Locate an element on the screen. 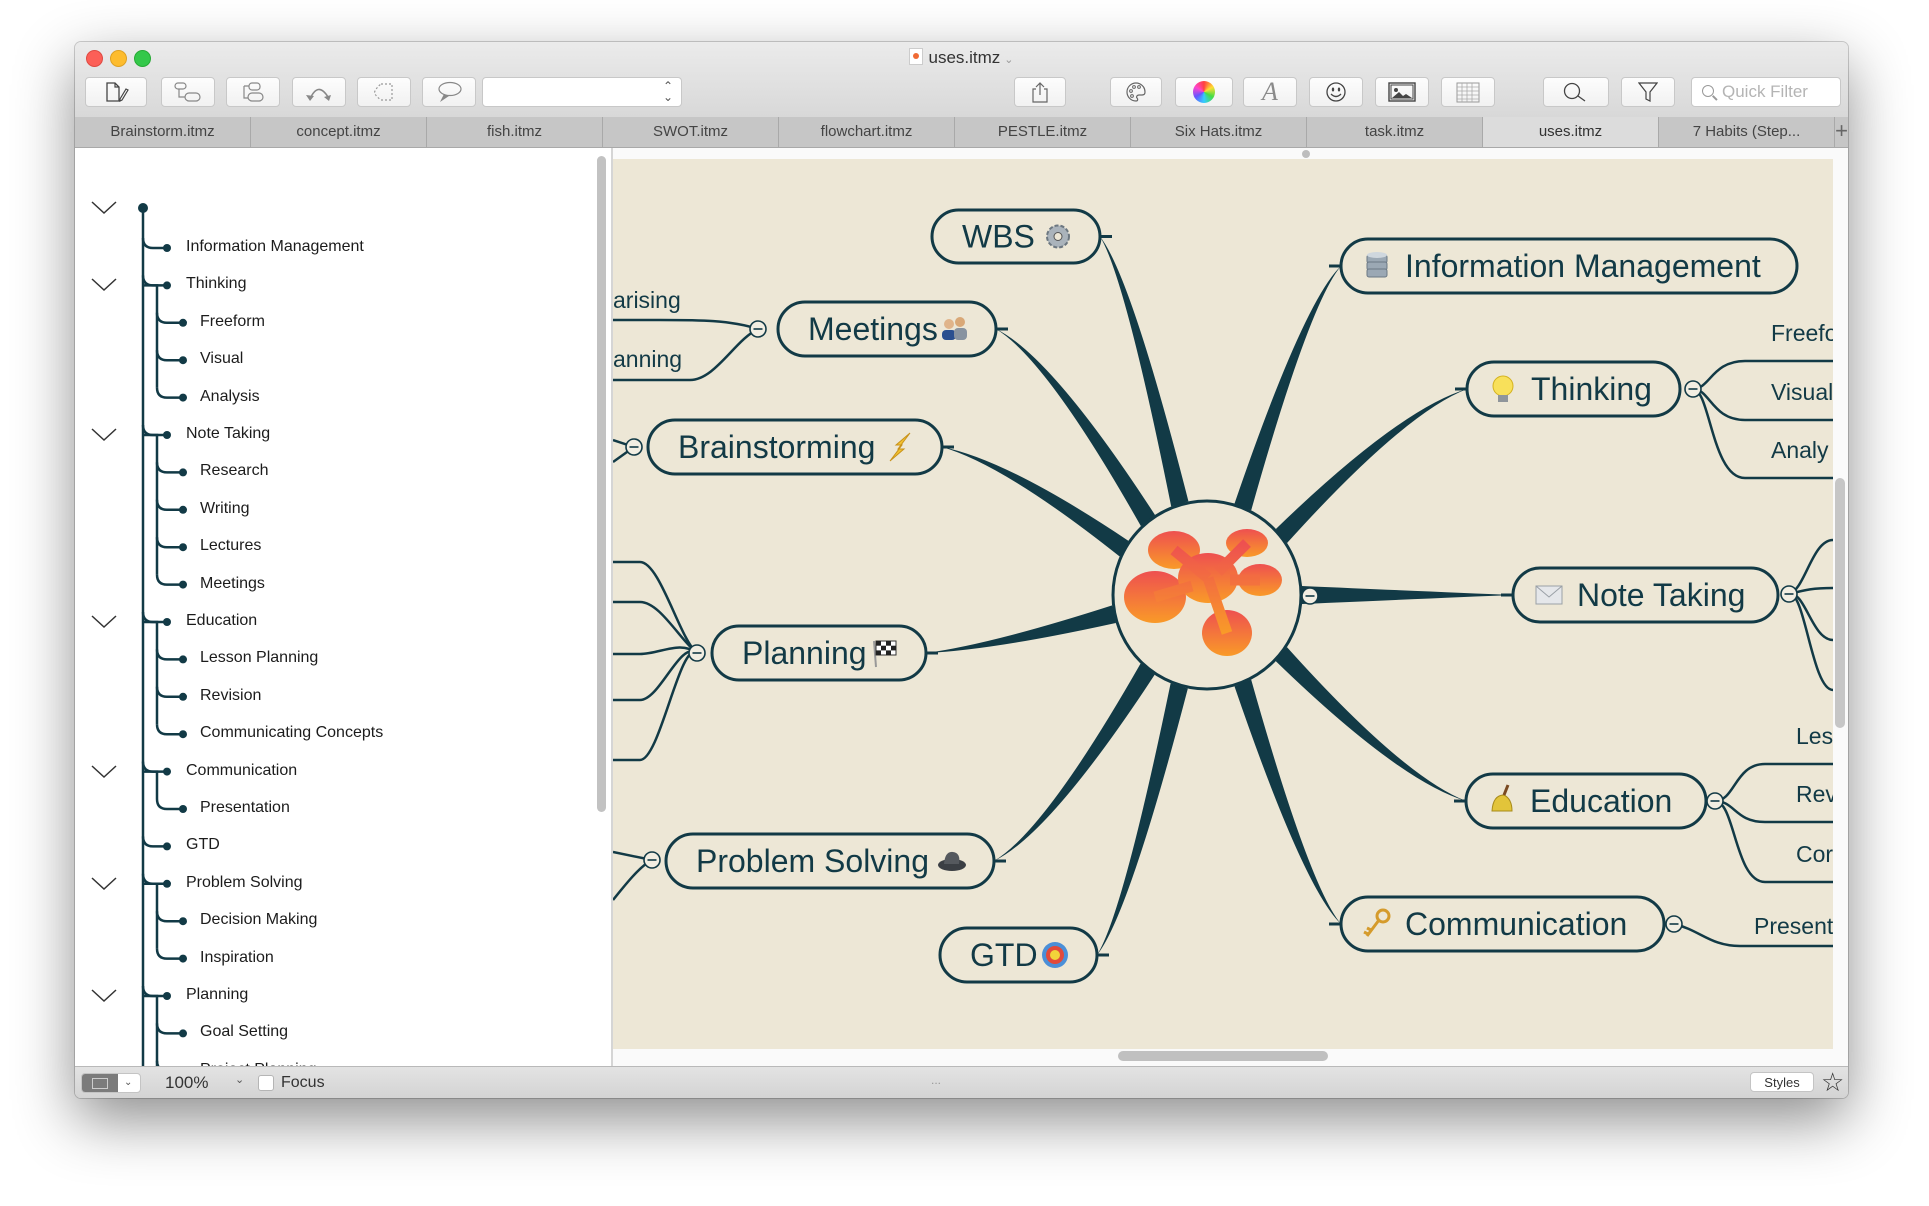  outline-item: Writing is located at coordinates (225, 509).